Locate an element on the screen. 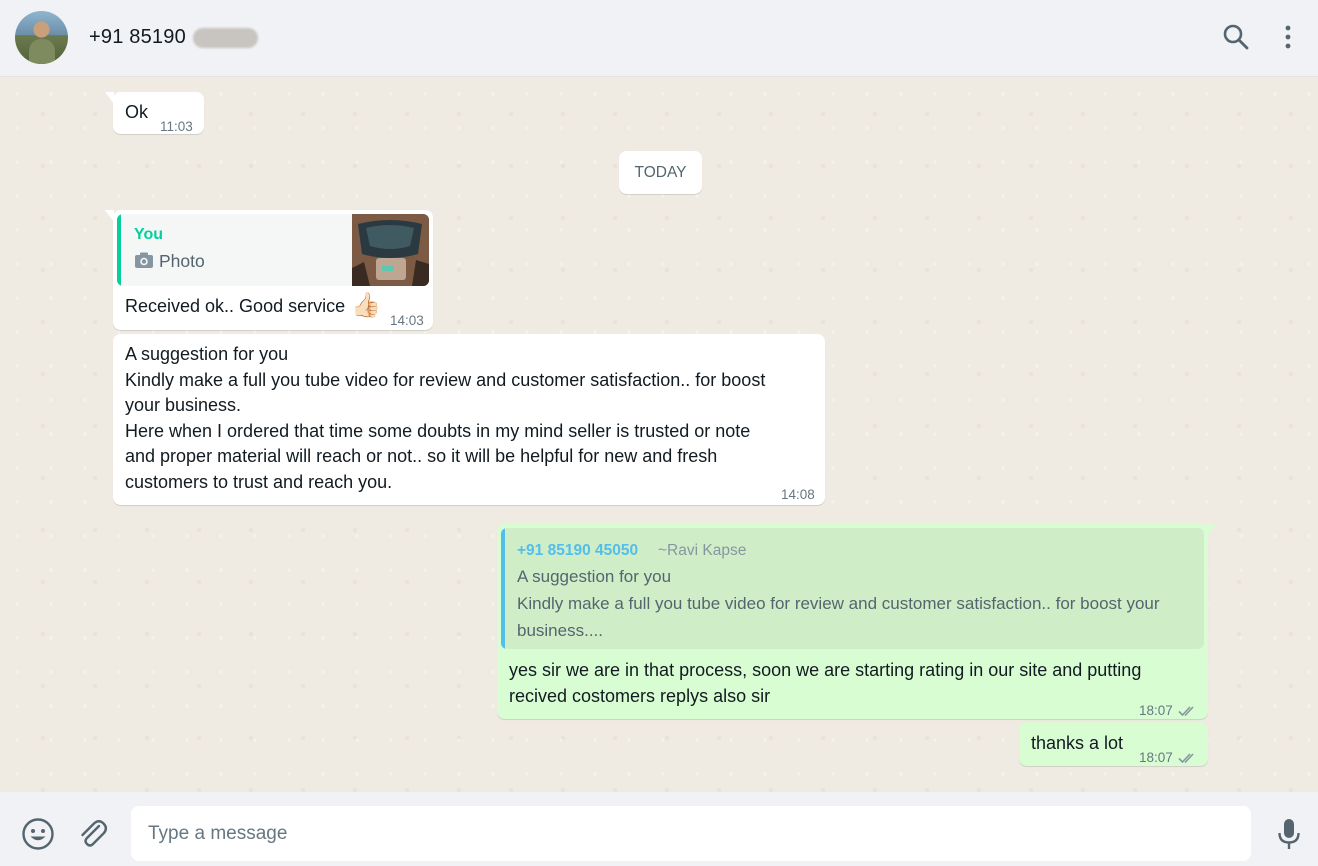 Image resolution: width=1318 pixels, height=866 pixels. quote-author: You is located at coordinates (149, 234).